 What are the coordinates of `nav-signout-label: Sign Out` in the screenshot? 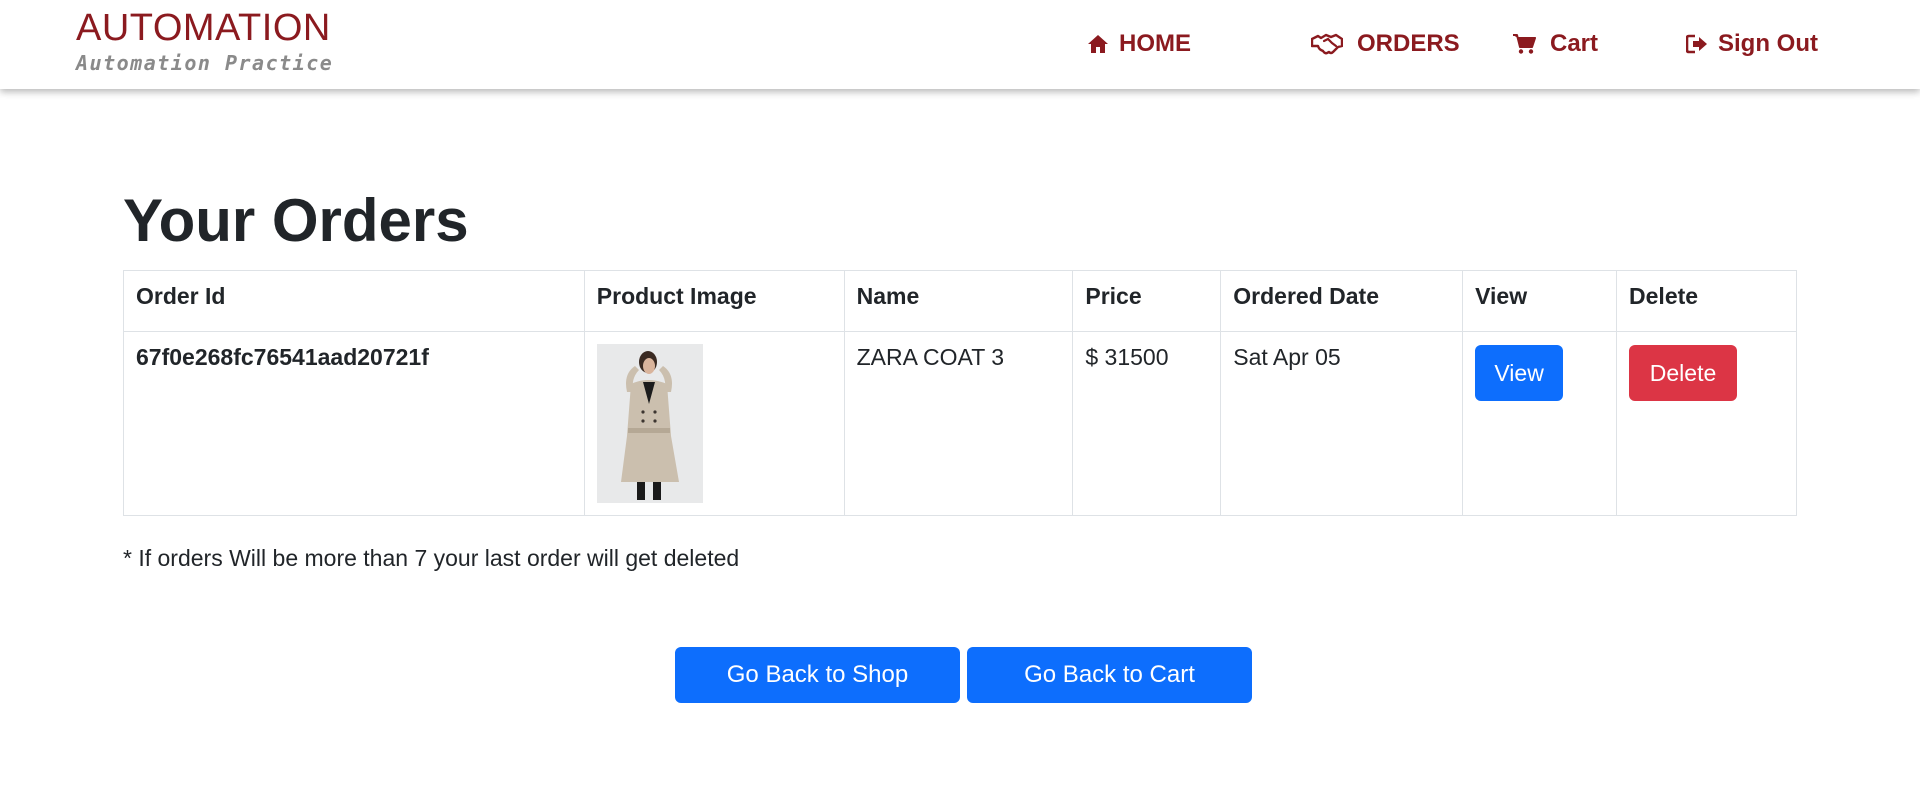 It's located at (1768, 43).